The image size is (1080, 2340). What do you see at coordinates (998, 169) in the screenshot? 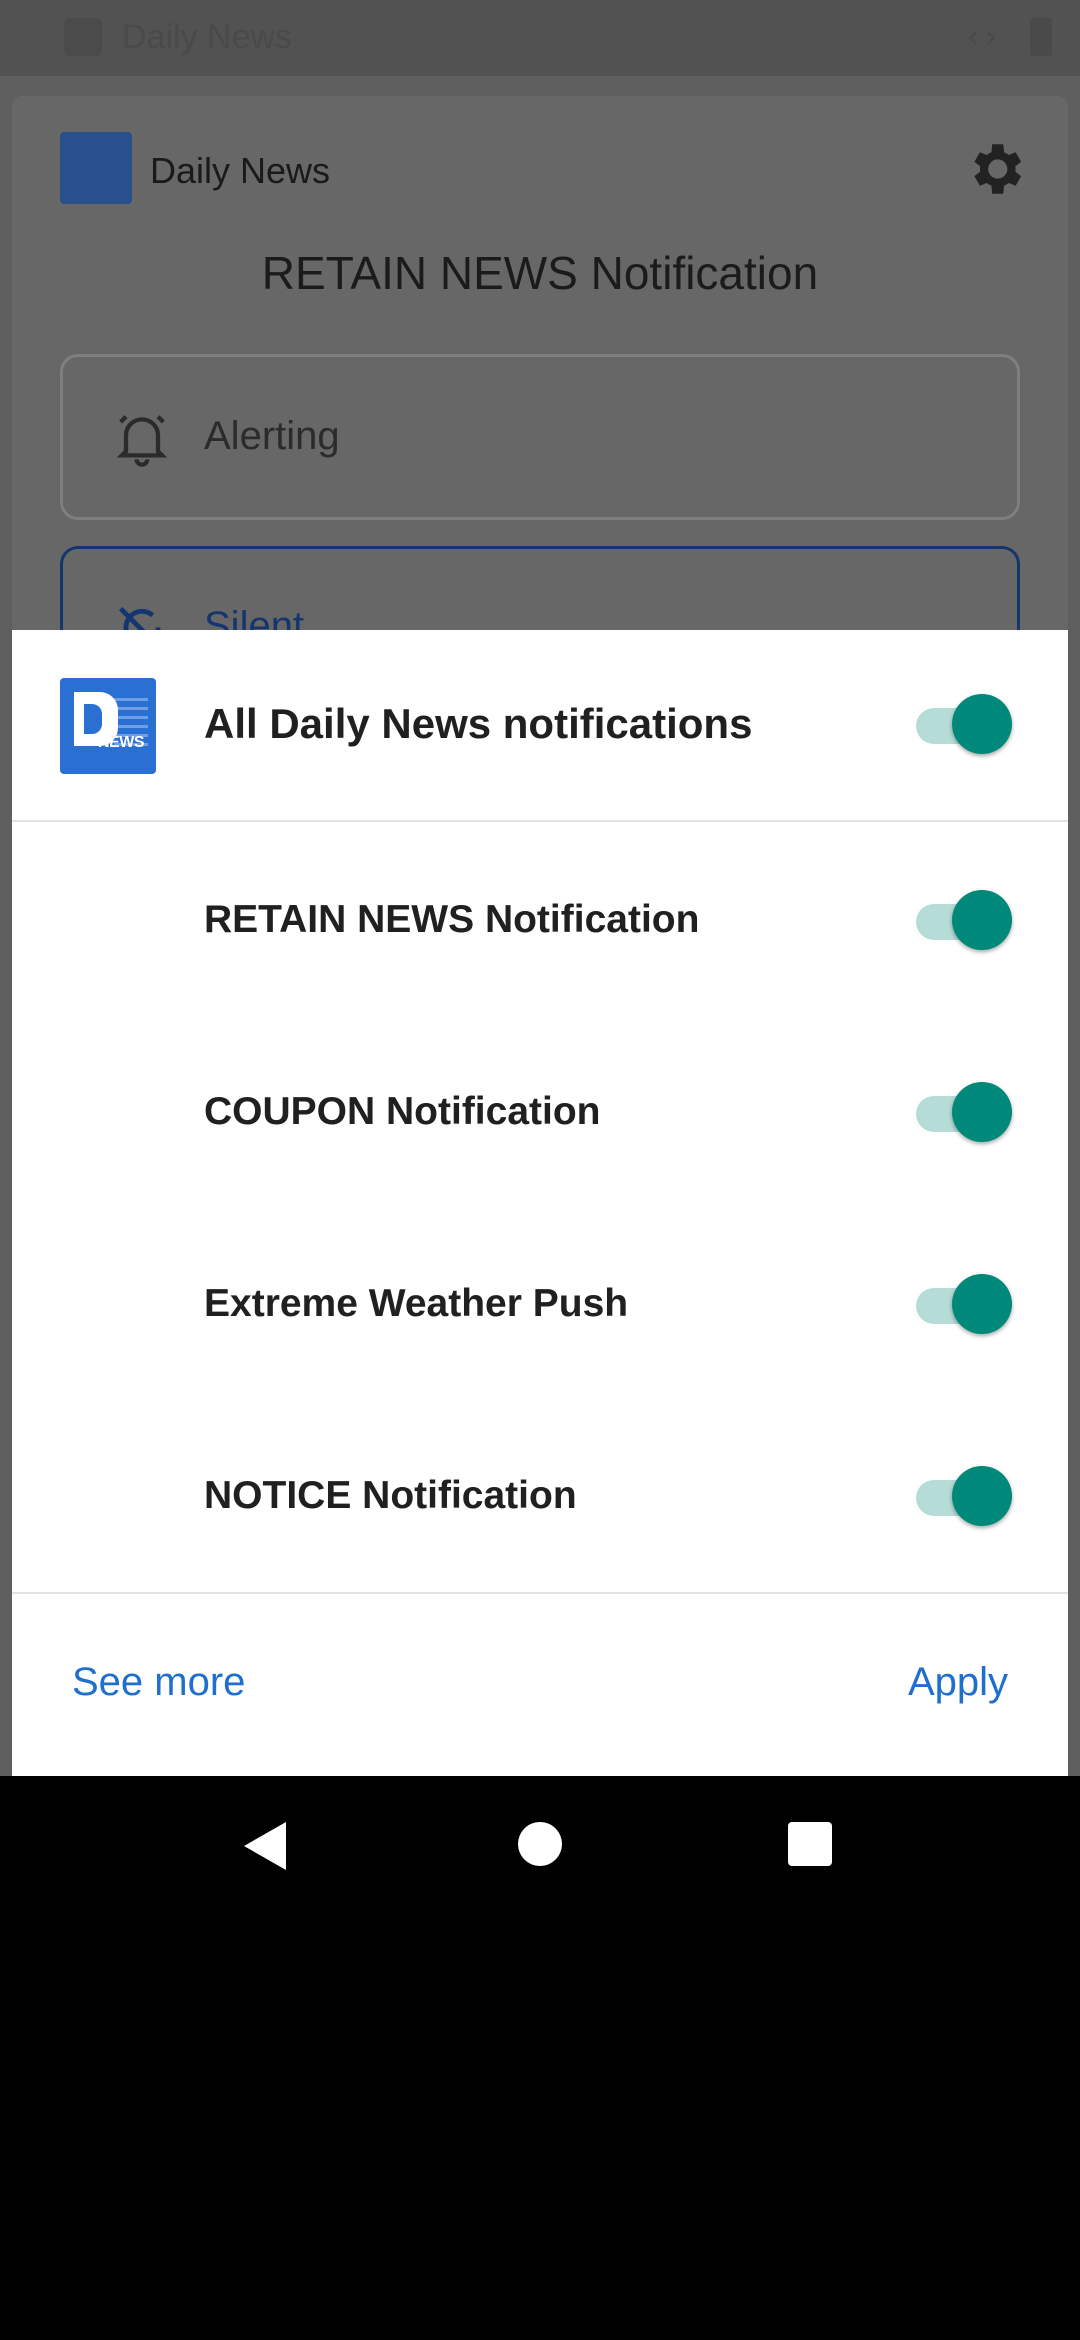
I see `gear-icon` at bounding box center [998, 169].